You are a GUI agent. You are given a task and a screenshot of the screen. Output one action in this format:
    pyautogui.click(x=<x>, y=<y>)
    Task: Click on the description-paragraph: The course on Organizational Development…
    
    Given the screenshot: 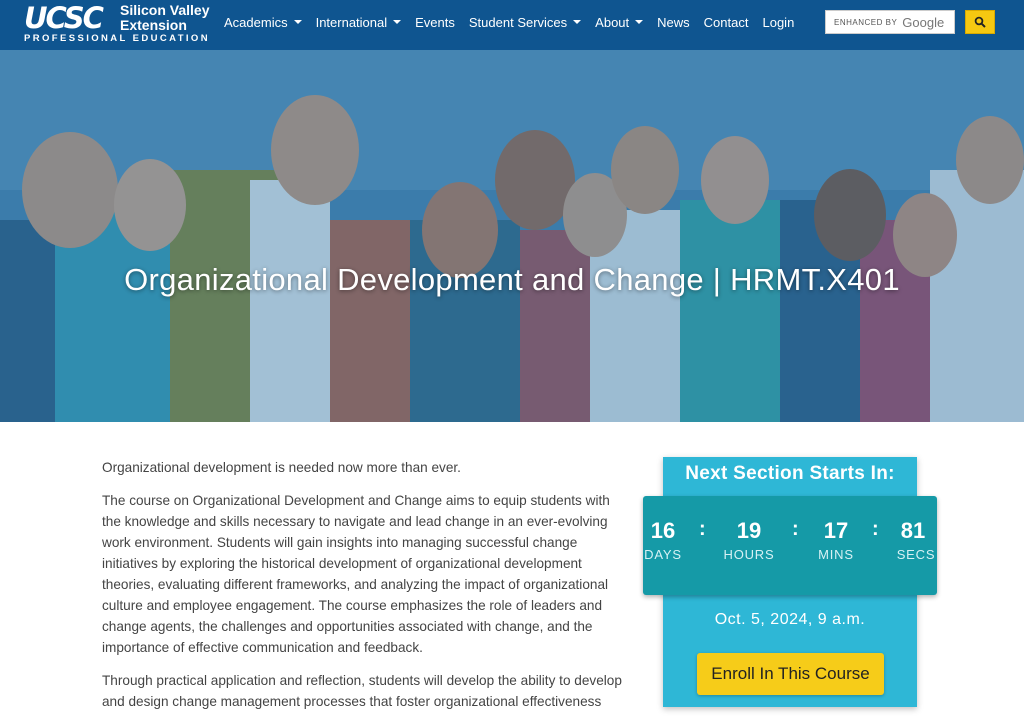 What is the action you would take?
    pyautogui.click(x=356, y=574)
    